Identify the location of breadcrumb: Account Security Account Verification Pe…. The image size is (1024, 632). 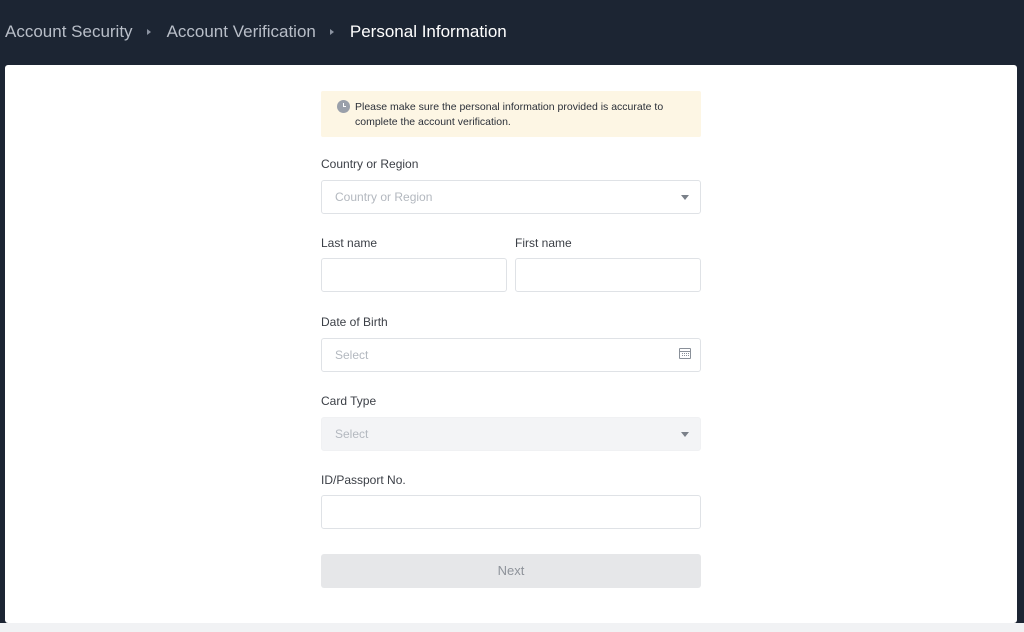
(256, 32).